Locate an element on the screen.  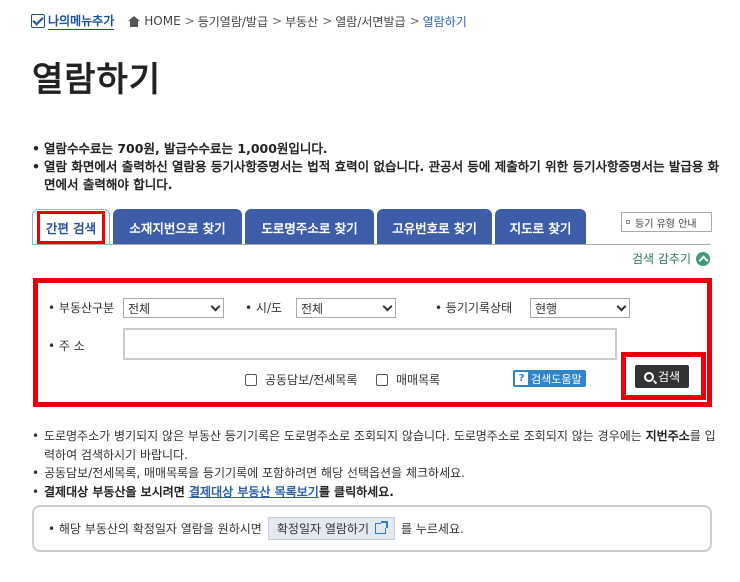
city-label: 시/도 is located at coordinates (263, 307).